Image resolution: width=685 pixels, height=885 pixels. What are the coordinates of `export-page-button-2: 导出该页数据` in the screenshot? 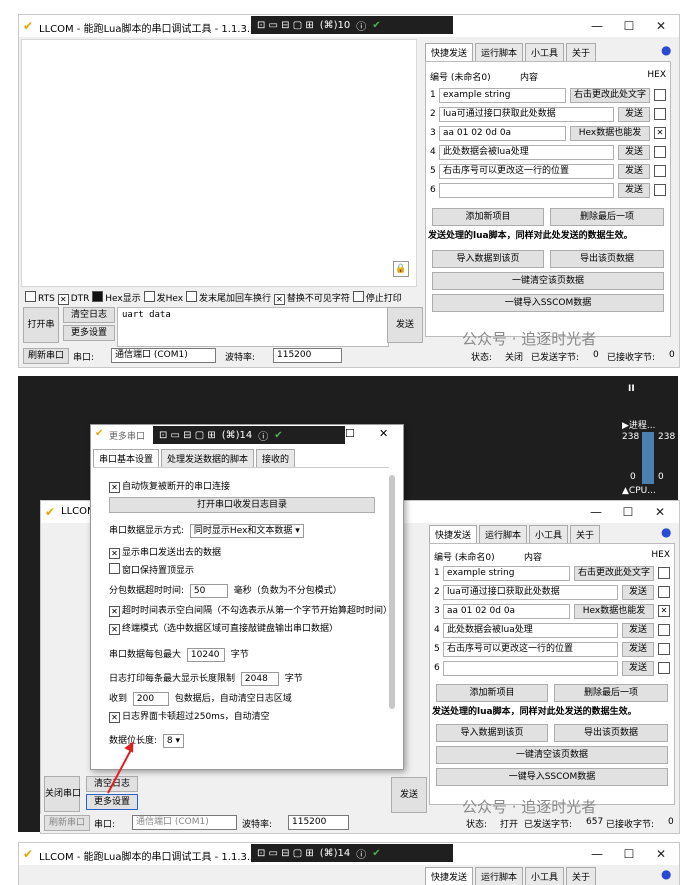 It's located at (611, 733).